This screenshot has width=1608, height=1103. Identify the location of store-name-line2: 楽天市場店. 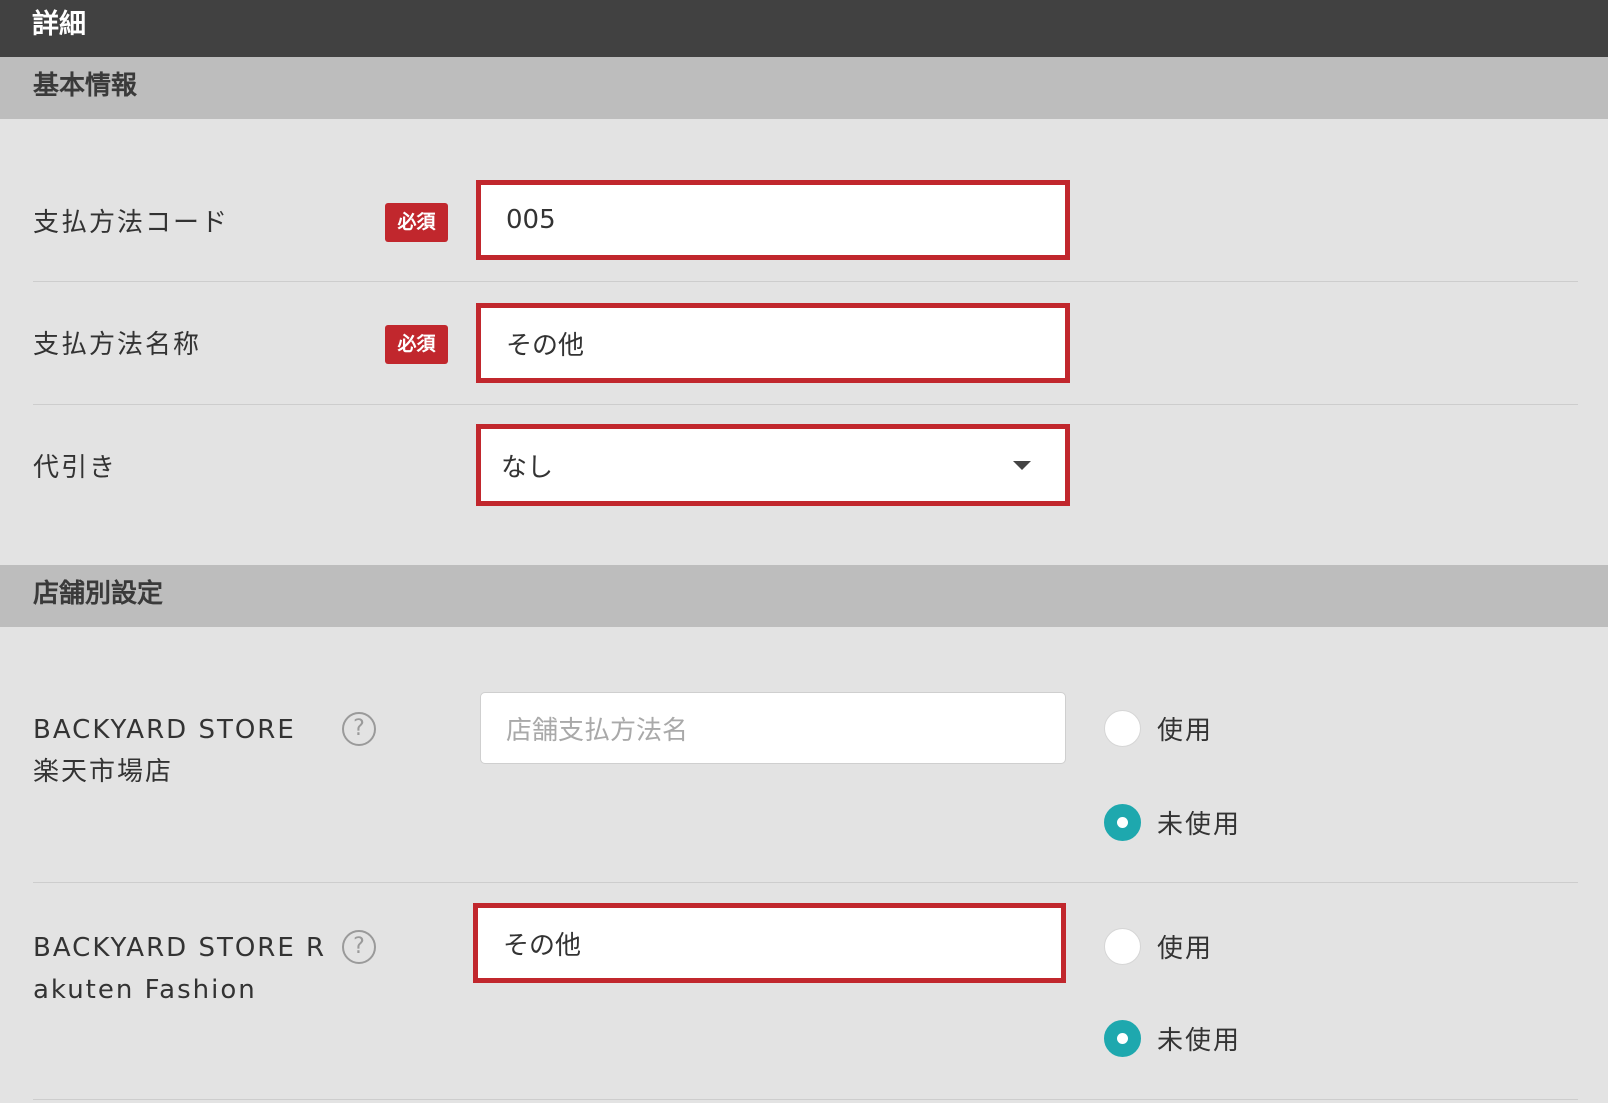
(103, 772).